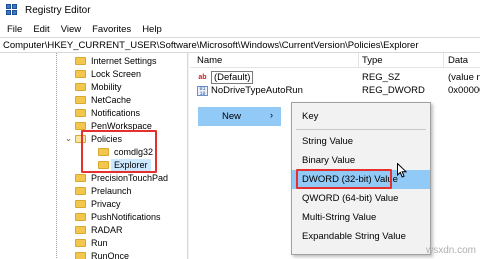  What do you see at coordinates (393, 90) in the screenshot?
I see `value-type: REG_DWORD` at bounding box center [393, 90].